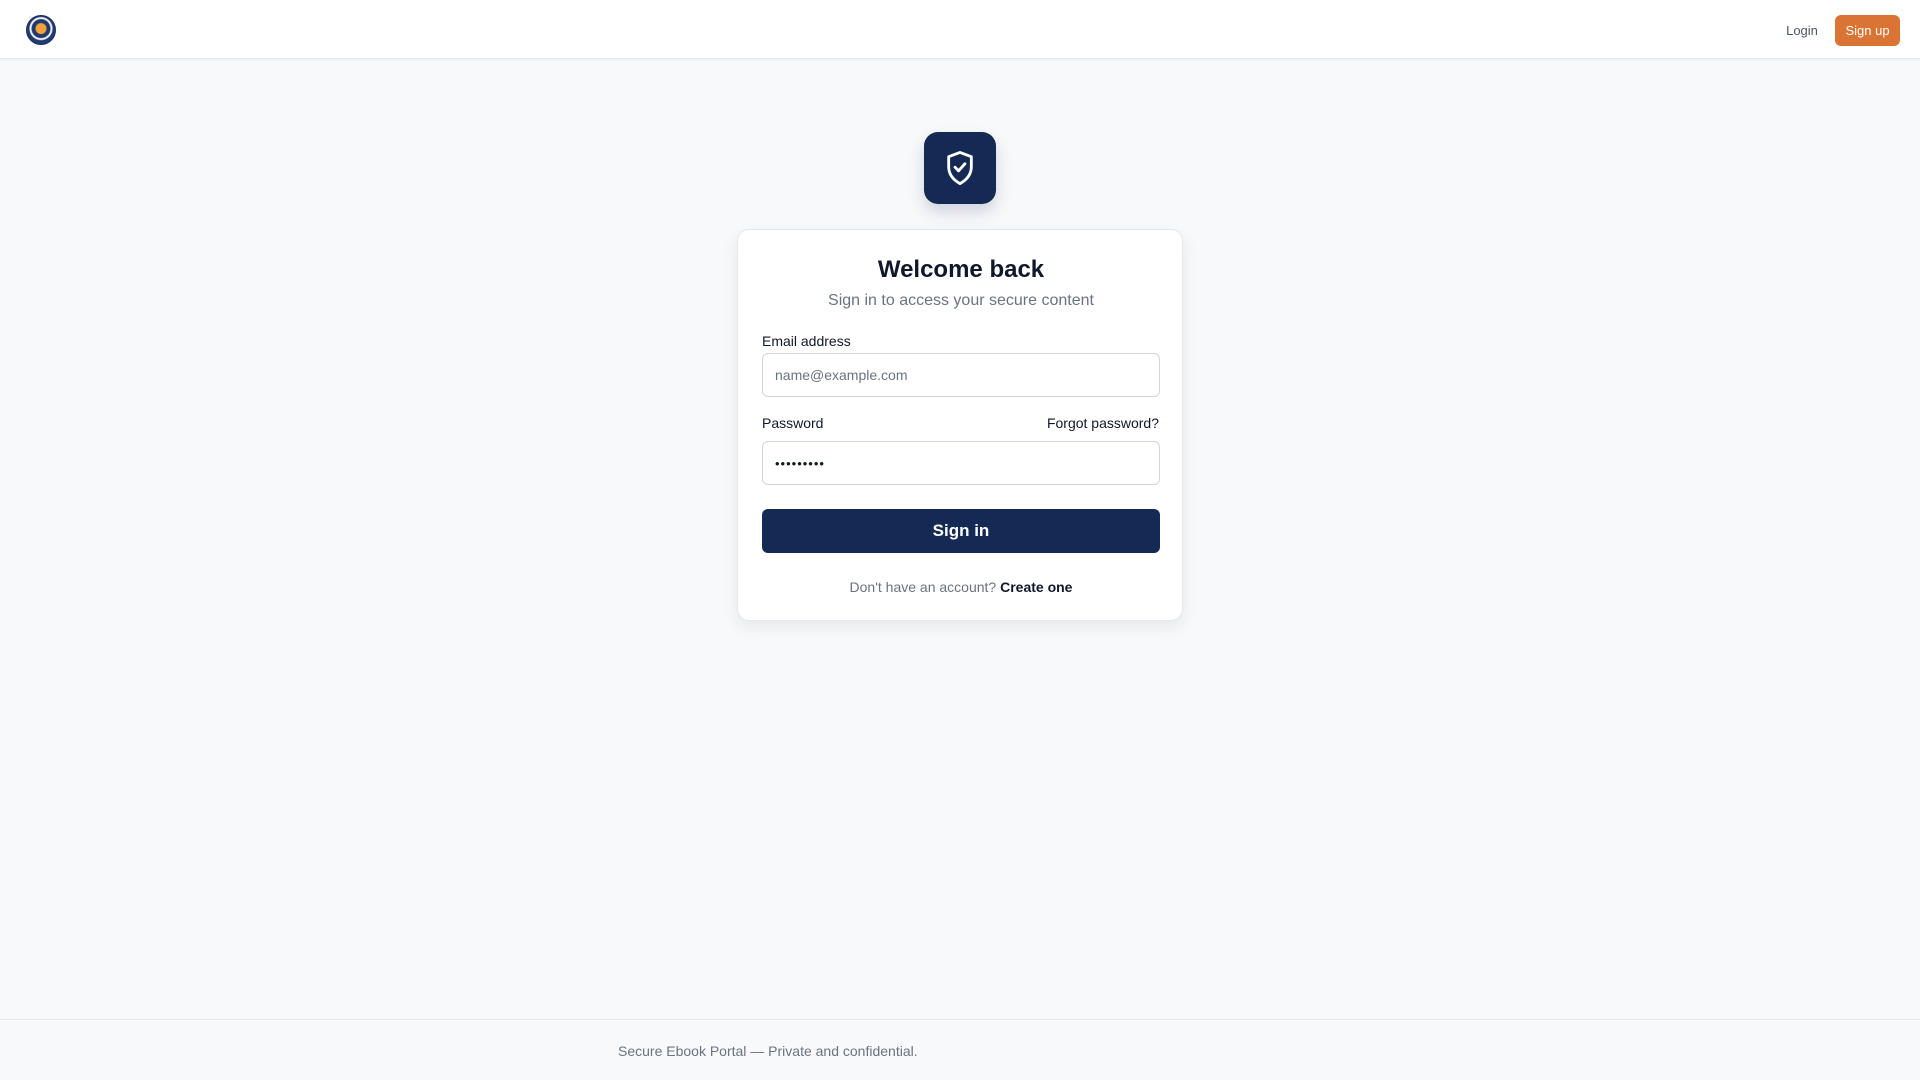 The height and width of the screenshot is (1080, 1920). What do you see at coordinates (960, 29) in the screenshot?
I see `top-navbar: Login Sign up` at bounding box center [960, 29].